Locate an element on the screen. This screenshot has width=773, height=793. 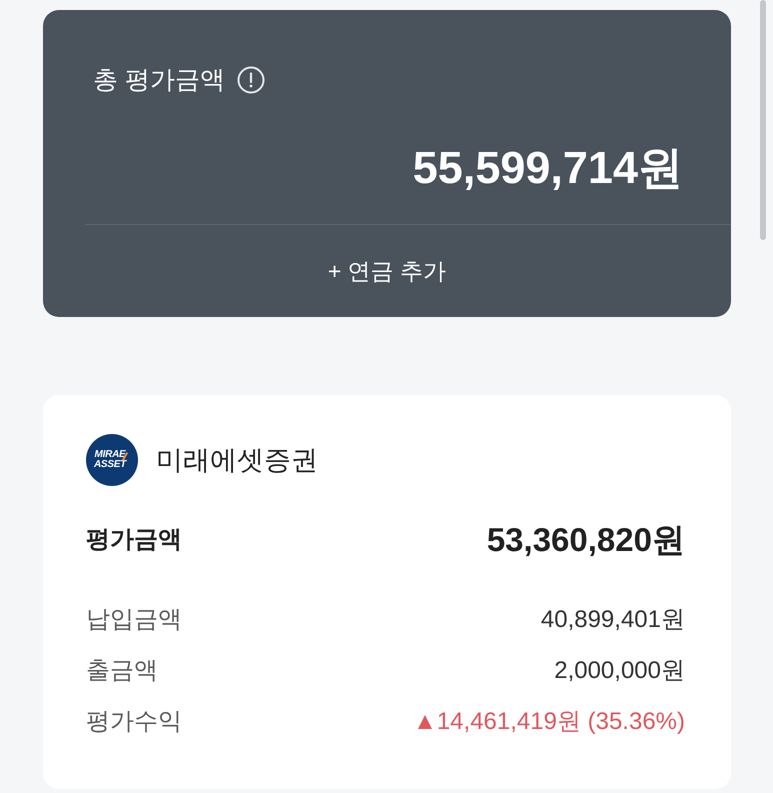
total-amount: 55,599,714원 is located at coordinates (548, 167).